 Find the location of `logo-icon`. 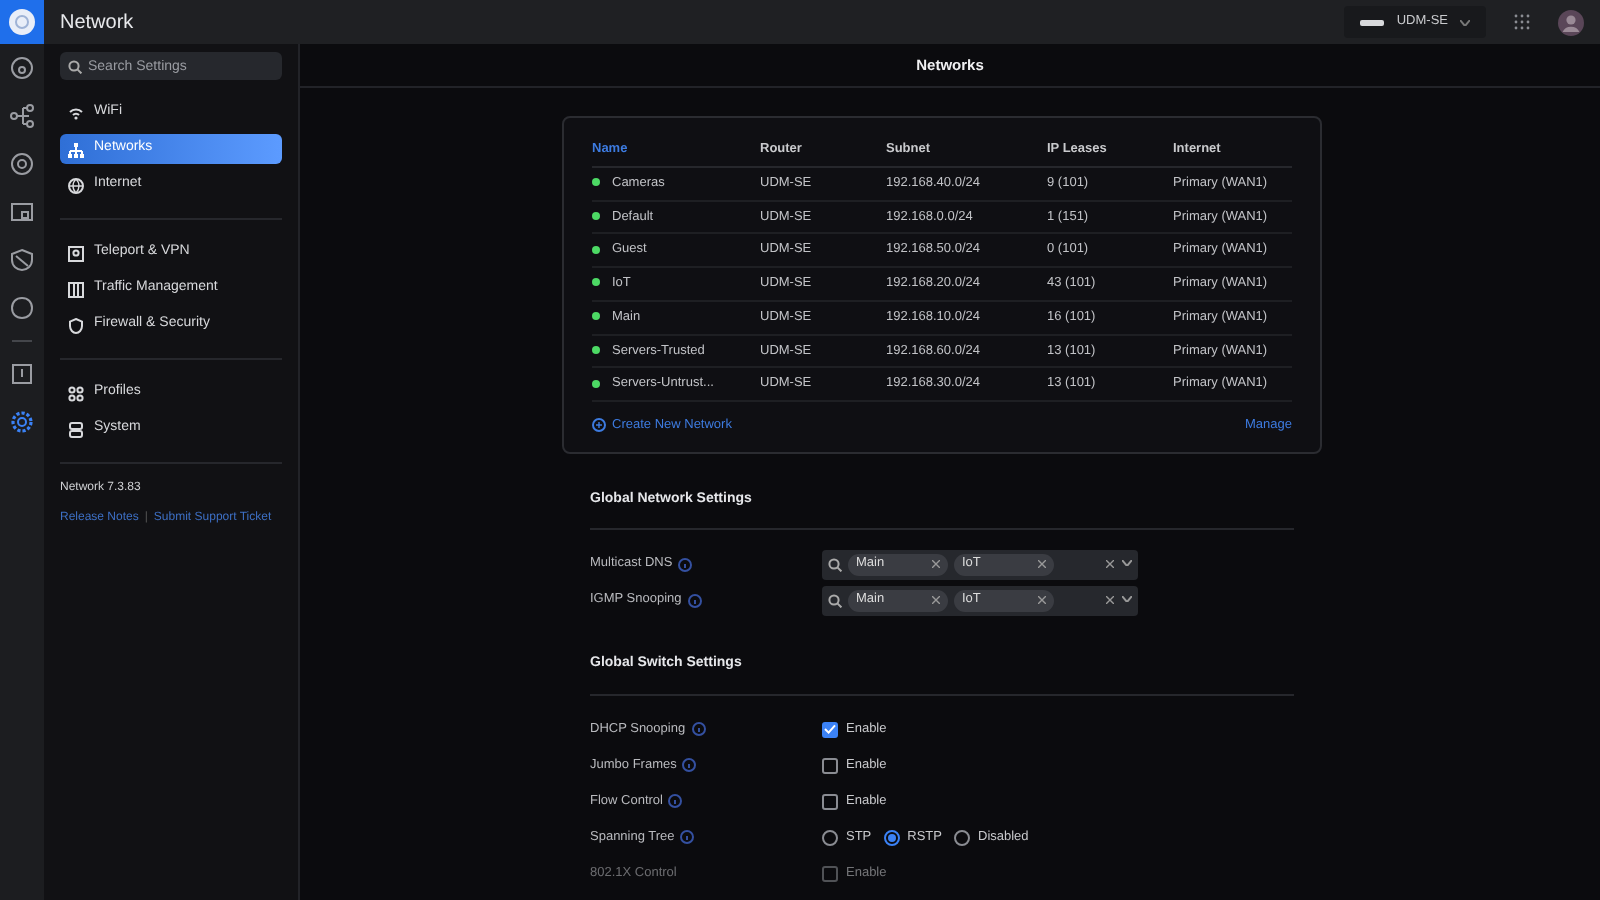

logo-icon is located at coordinates (22, 22).